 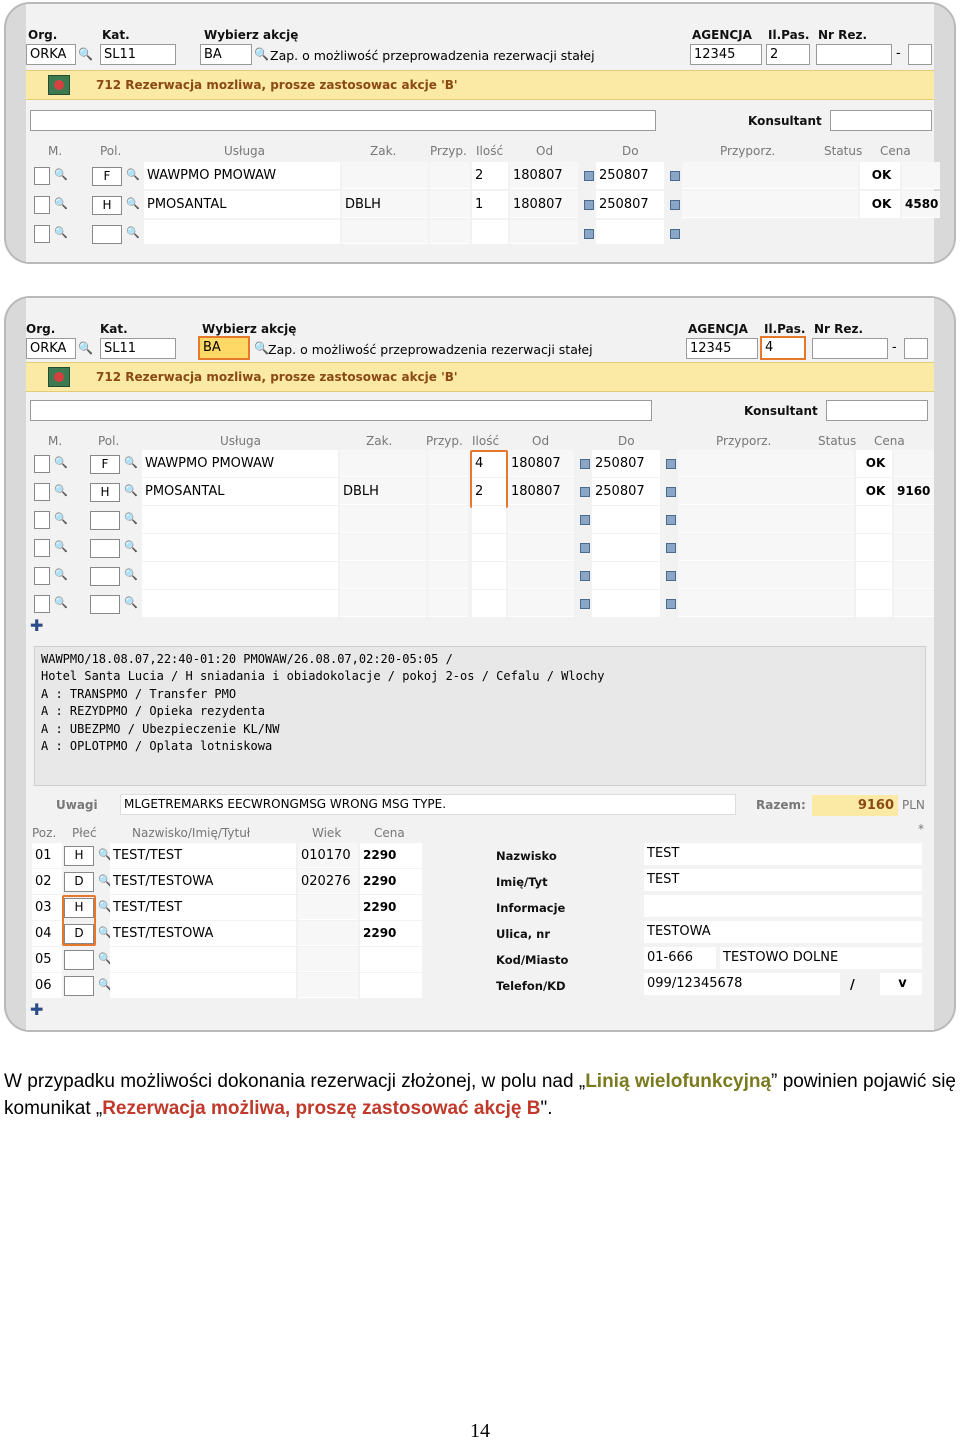 I want to click on add-row-icon: ✚, so click(x=36, y=625).